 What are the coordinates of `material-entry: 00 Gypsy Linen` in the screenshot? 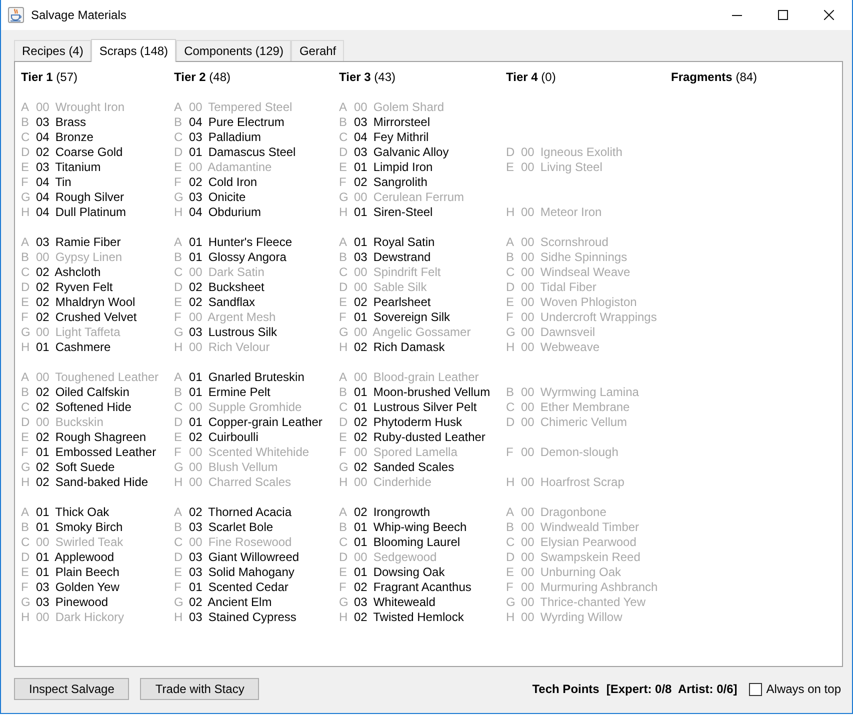 It's located at (79, 257).